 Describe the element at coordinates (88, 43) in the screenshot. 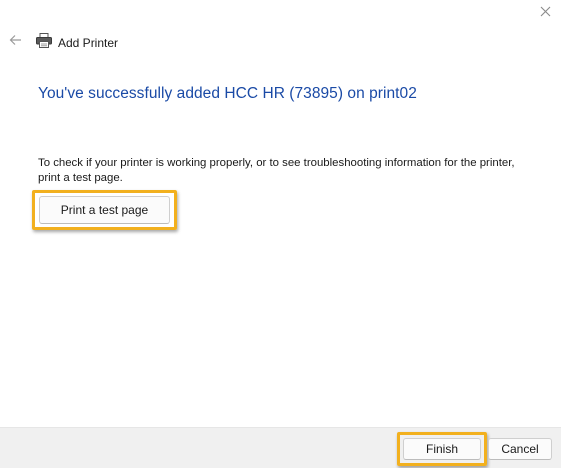

I see `window-title: Add Printer` at that location.